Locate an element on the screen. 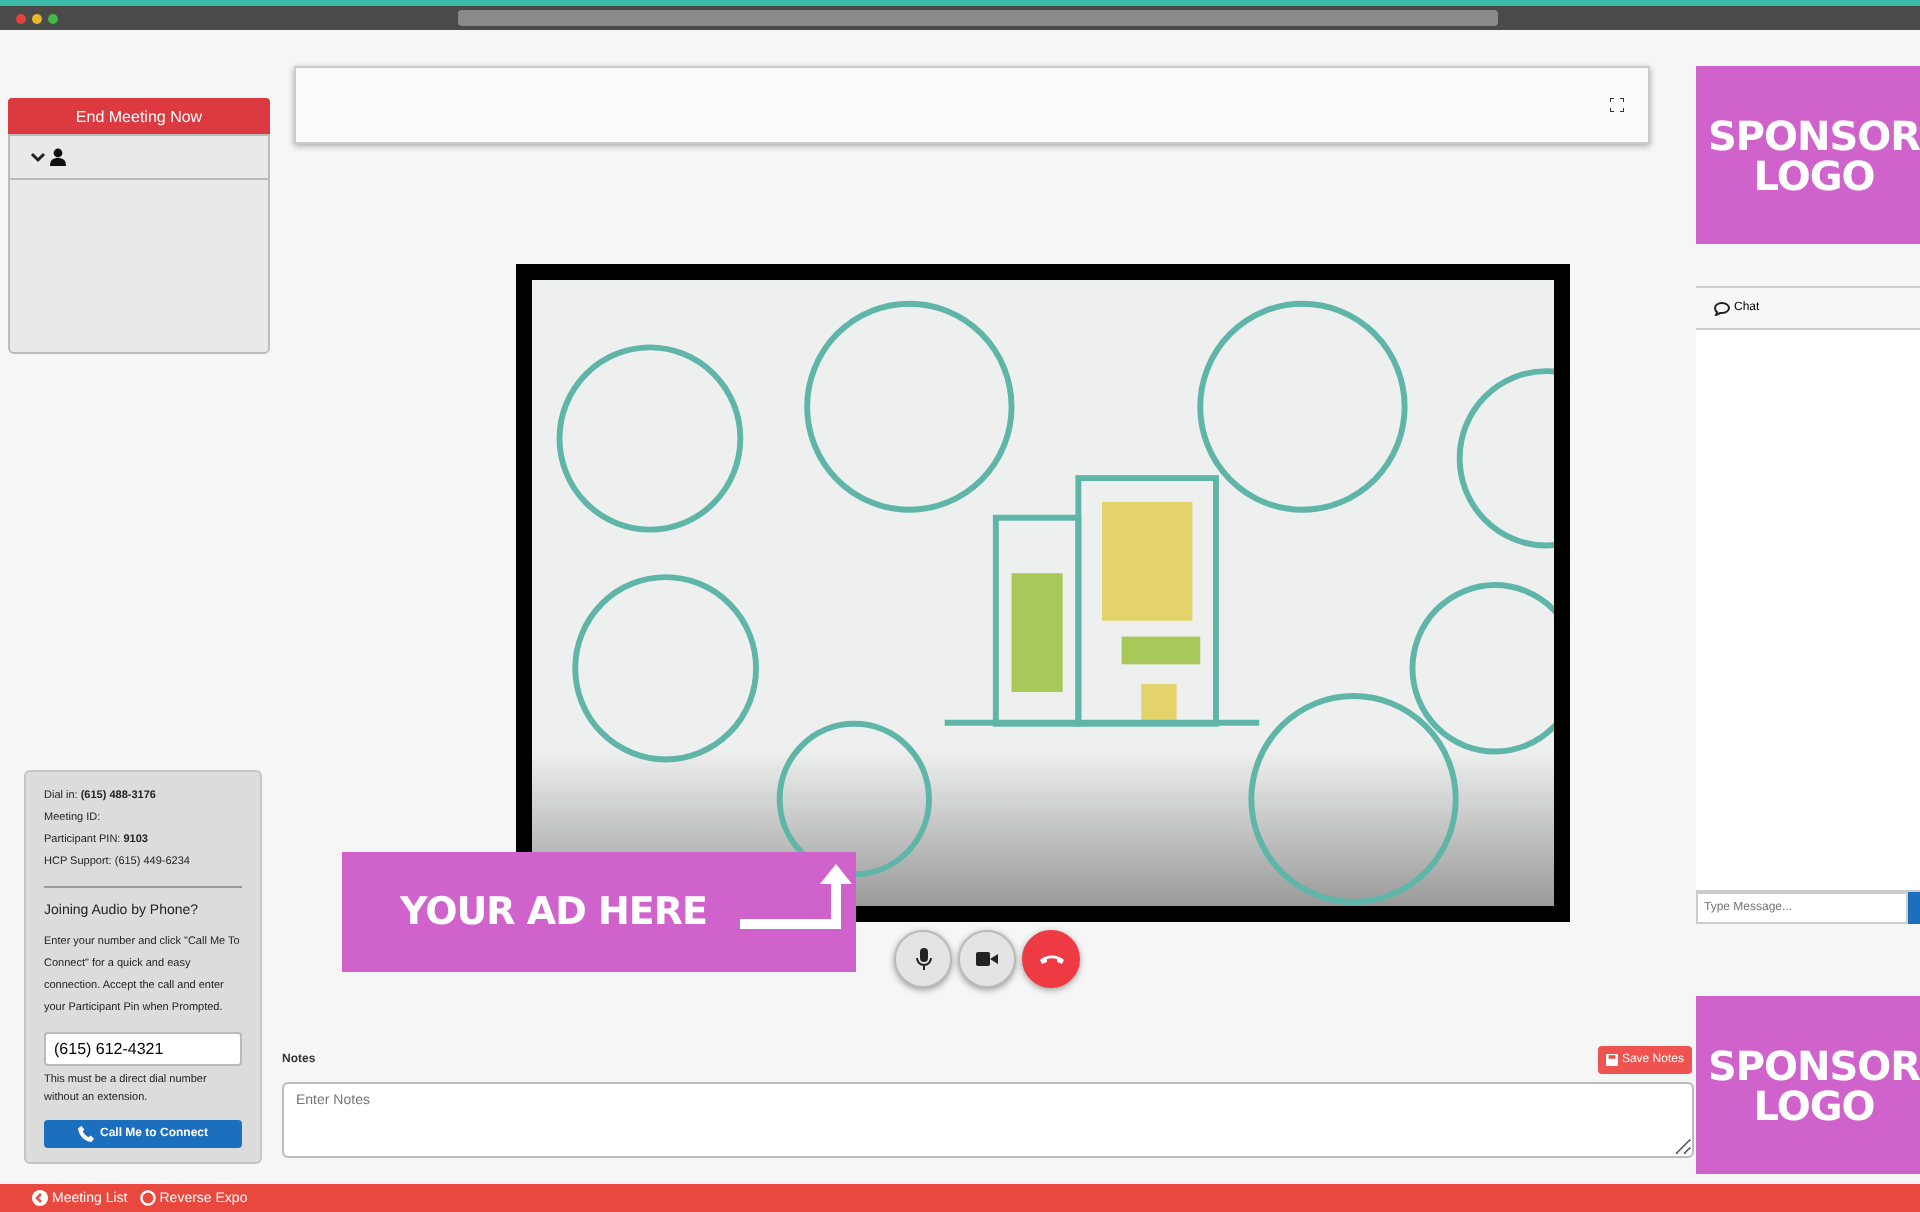 This screenshot has width=1920, height=1212. end-meeting-button: End Meeting Now is located at coordinates (139, 116).